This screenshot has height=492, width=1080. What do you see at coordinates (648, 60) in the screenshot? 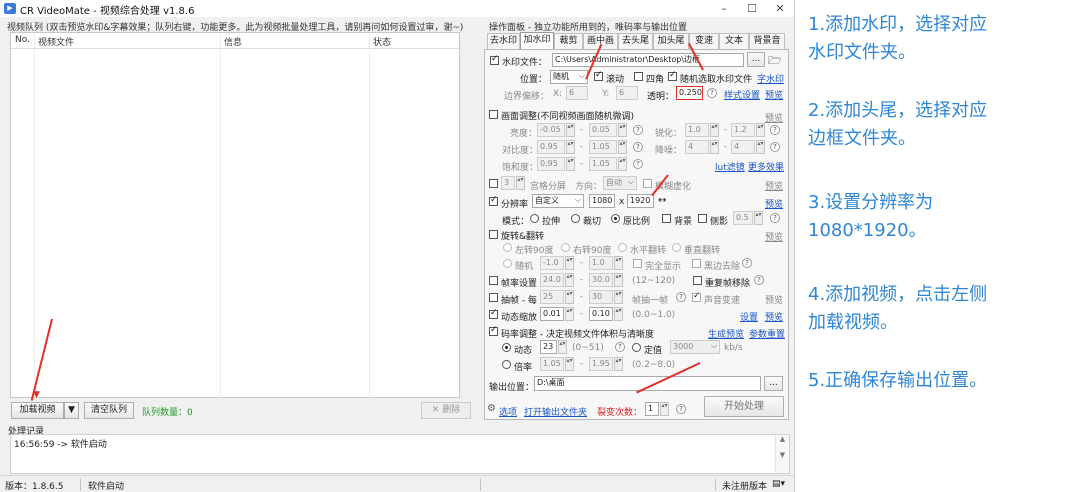
I see `watermark-path-input: C:\Users\Administrator\Desktop\边框` at bounding box center [648, 60].